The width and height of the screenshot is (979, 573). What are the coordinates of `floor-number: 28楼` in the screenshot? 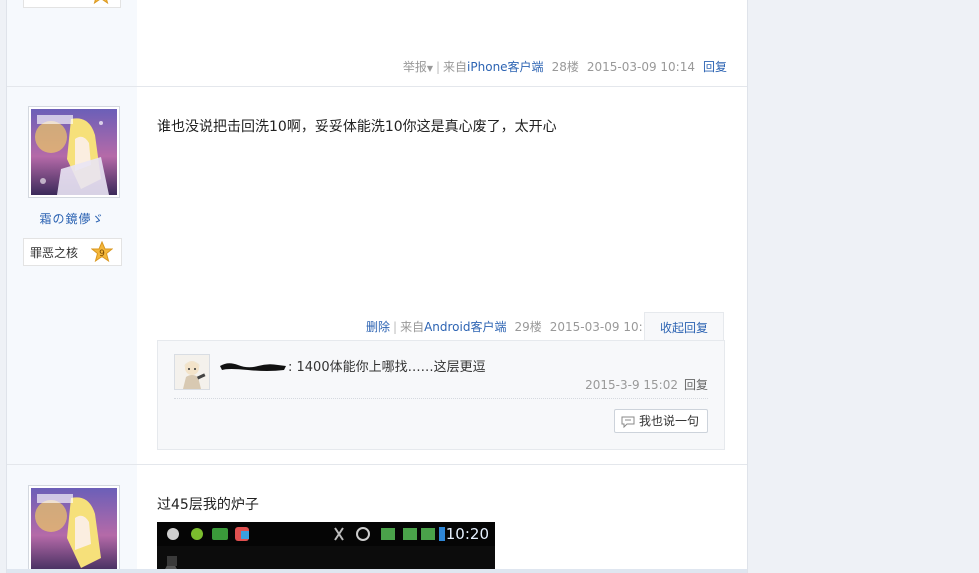 It's located at (565, 67).